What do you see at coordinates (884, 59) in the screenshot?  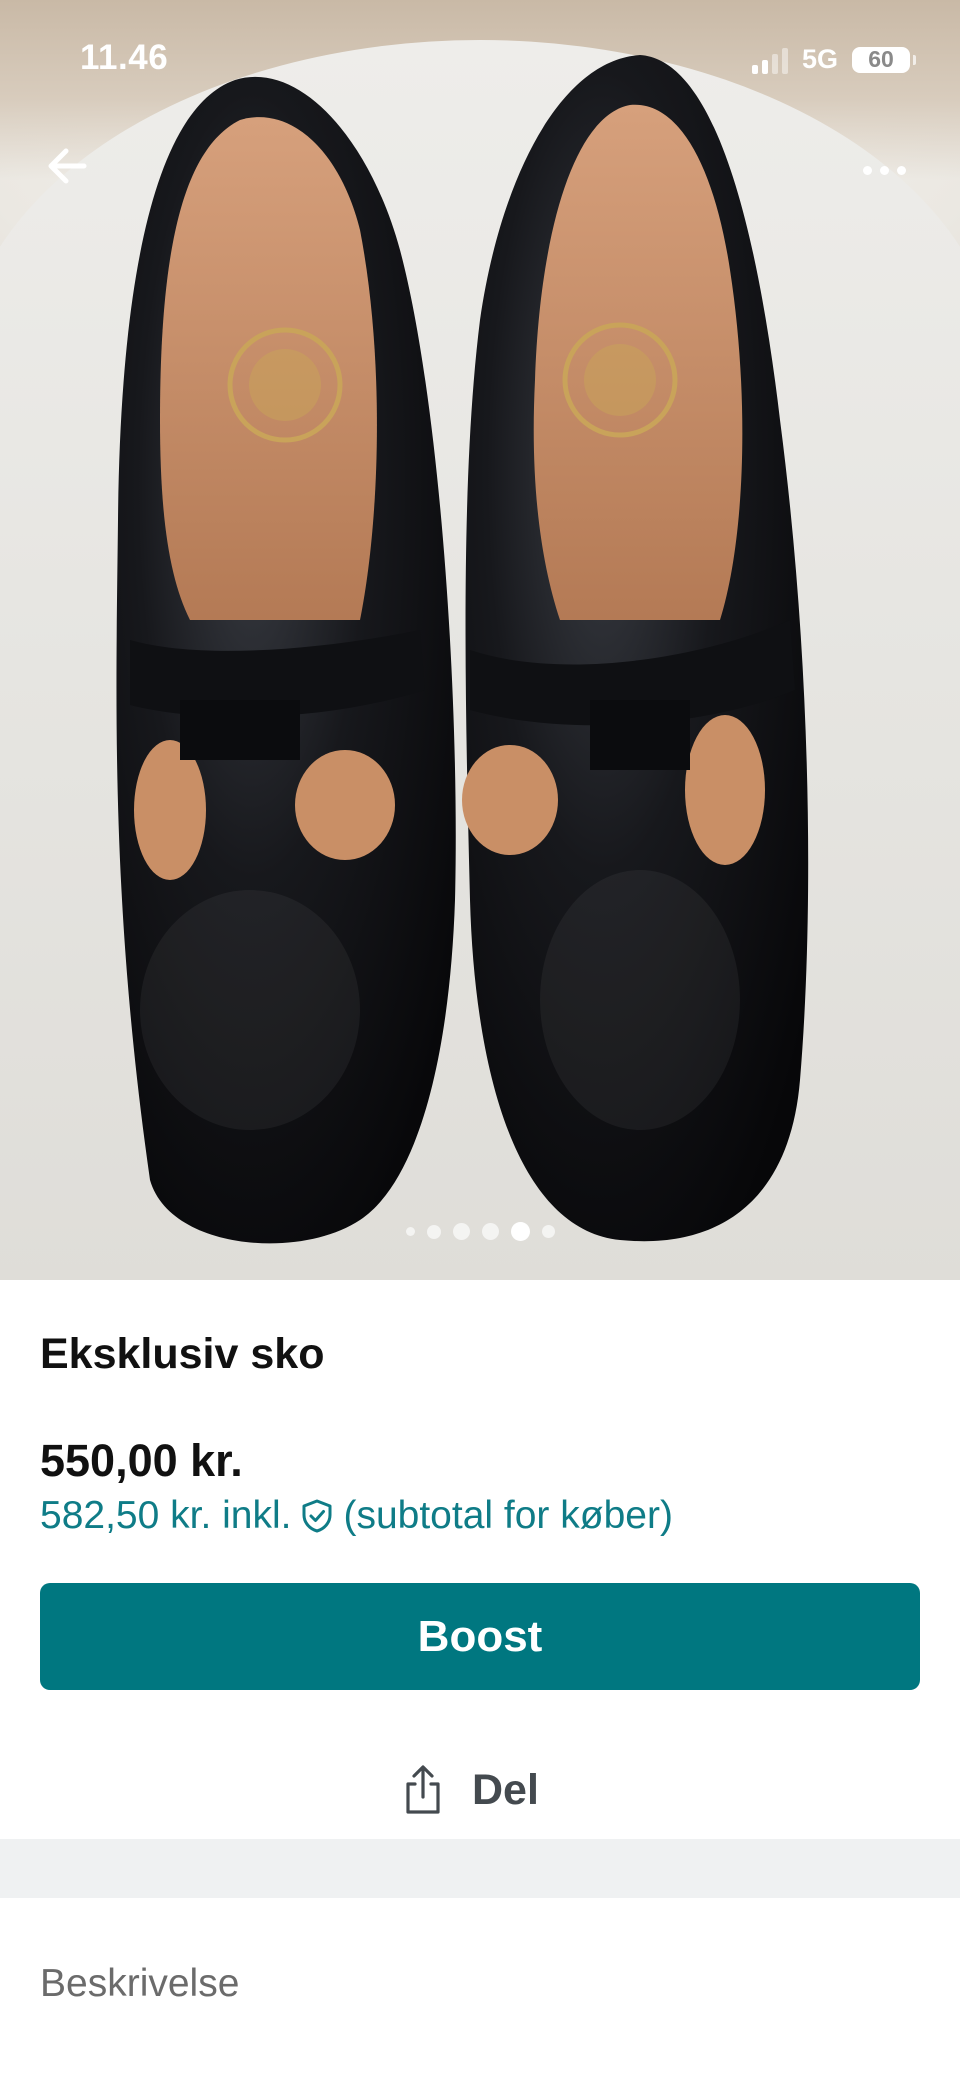 I see `battery-icon: 60` at bounding box center [884, 59].